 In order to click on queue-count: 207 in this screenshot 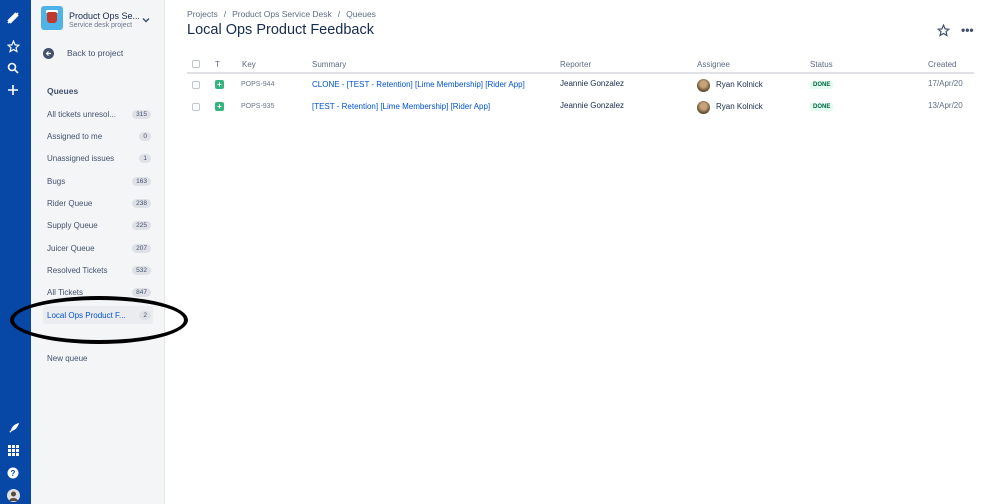, I will do `click(141, 248)`.